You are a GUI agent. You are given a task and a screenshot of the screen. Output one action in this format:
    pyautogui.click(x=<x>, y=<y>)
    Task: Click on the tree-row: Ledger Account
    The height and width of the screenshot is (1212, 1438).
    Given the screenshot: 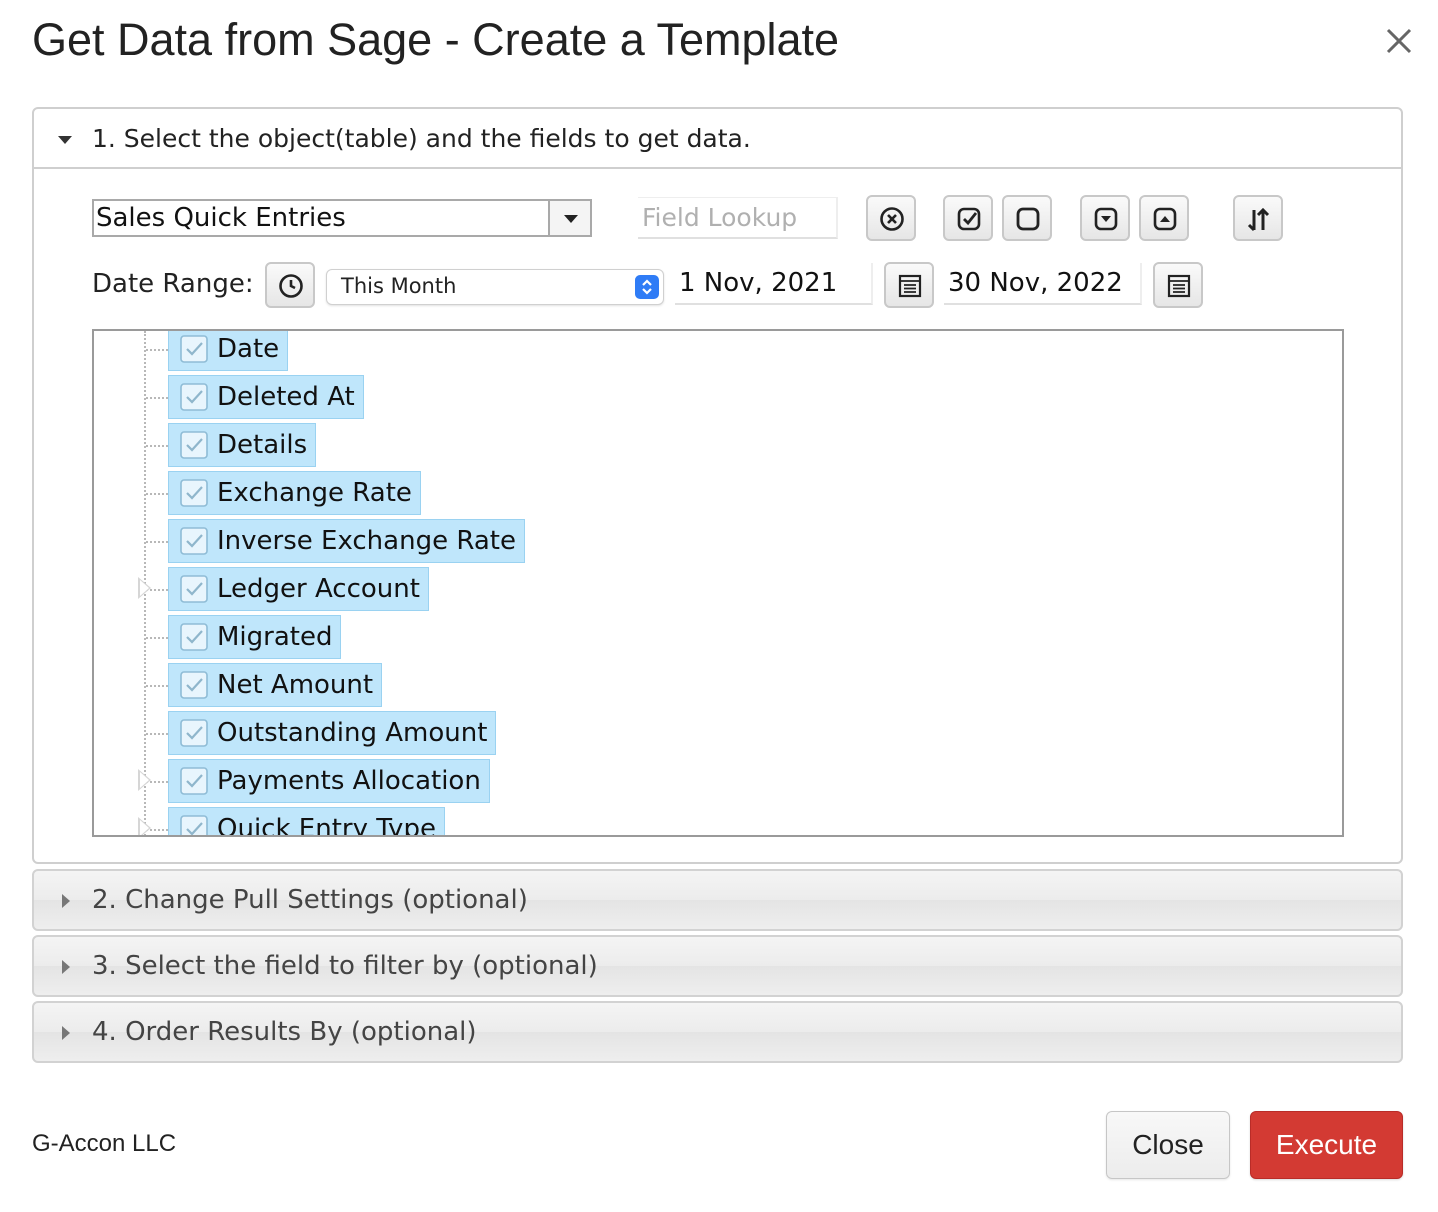 What is the action you would take?
    pyautogui.click(x=718, y=589)
    